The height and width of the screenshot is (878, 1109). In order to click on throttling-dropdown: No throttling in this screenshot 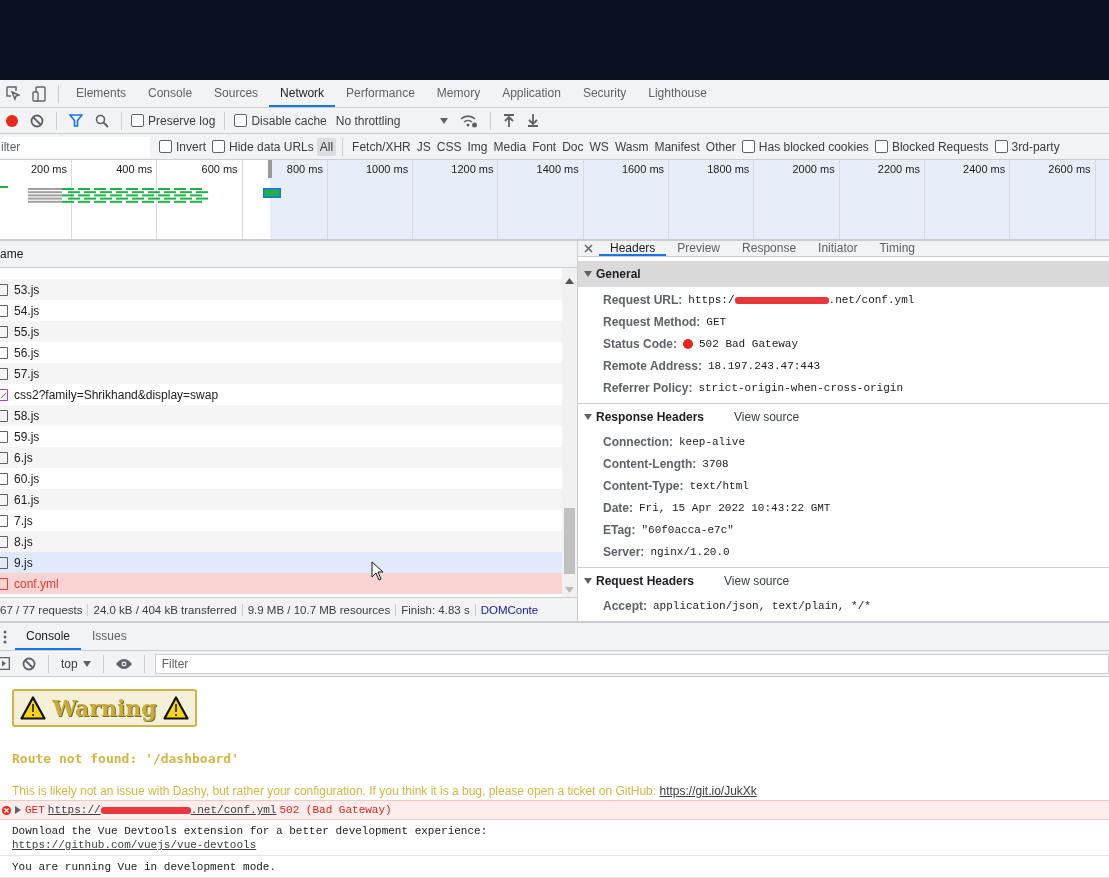, I will do `click(392, 120)`.